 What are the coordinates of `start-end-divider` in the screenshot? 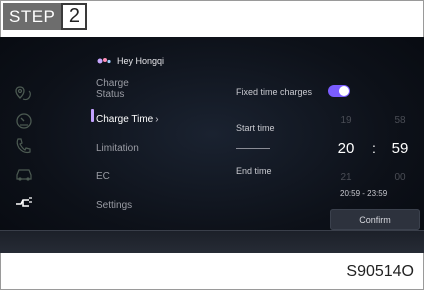 It's located at (253, 148).